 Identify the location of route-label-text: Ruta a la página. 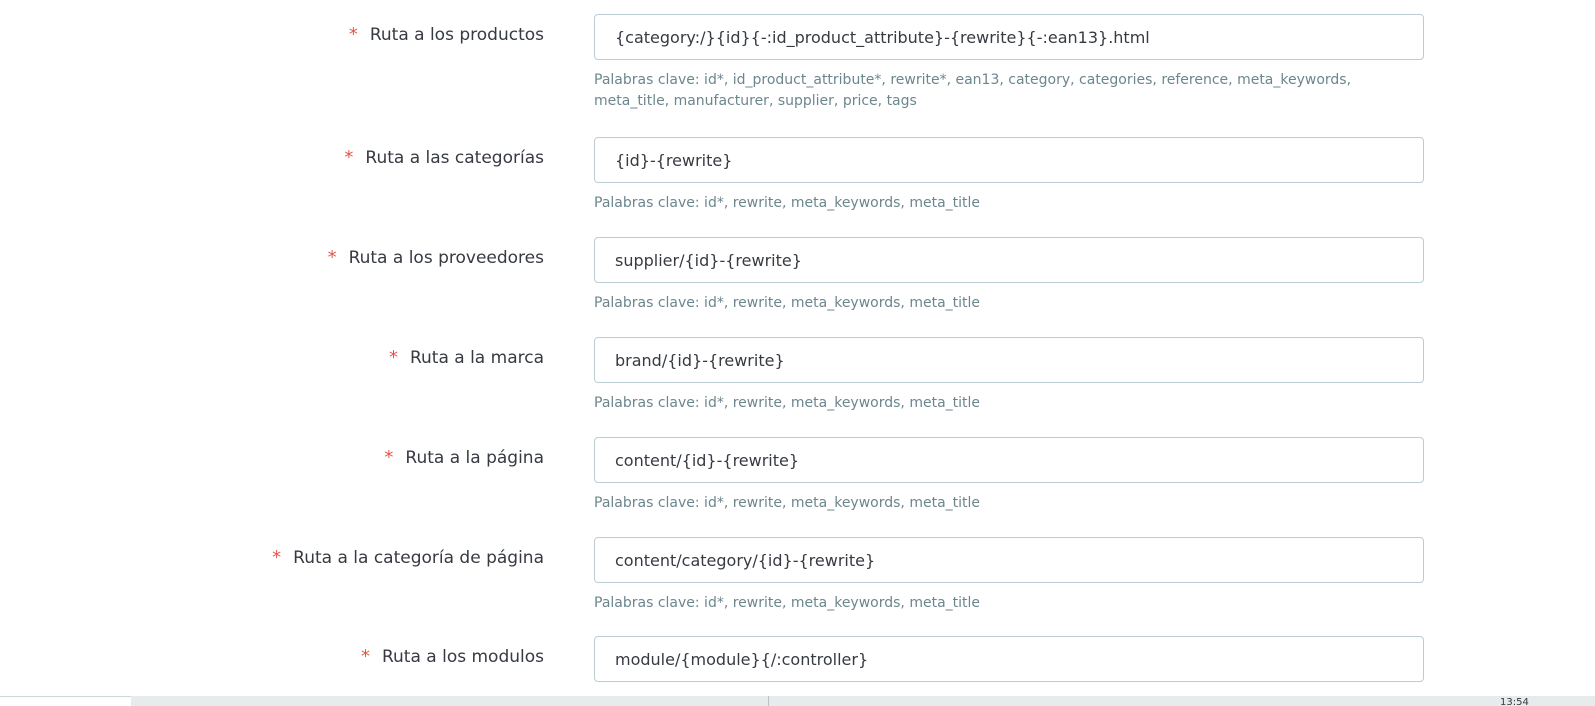
(474, 458).